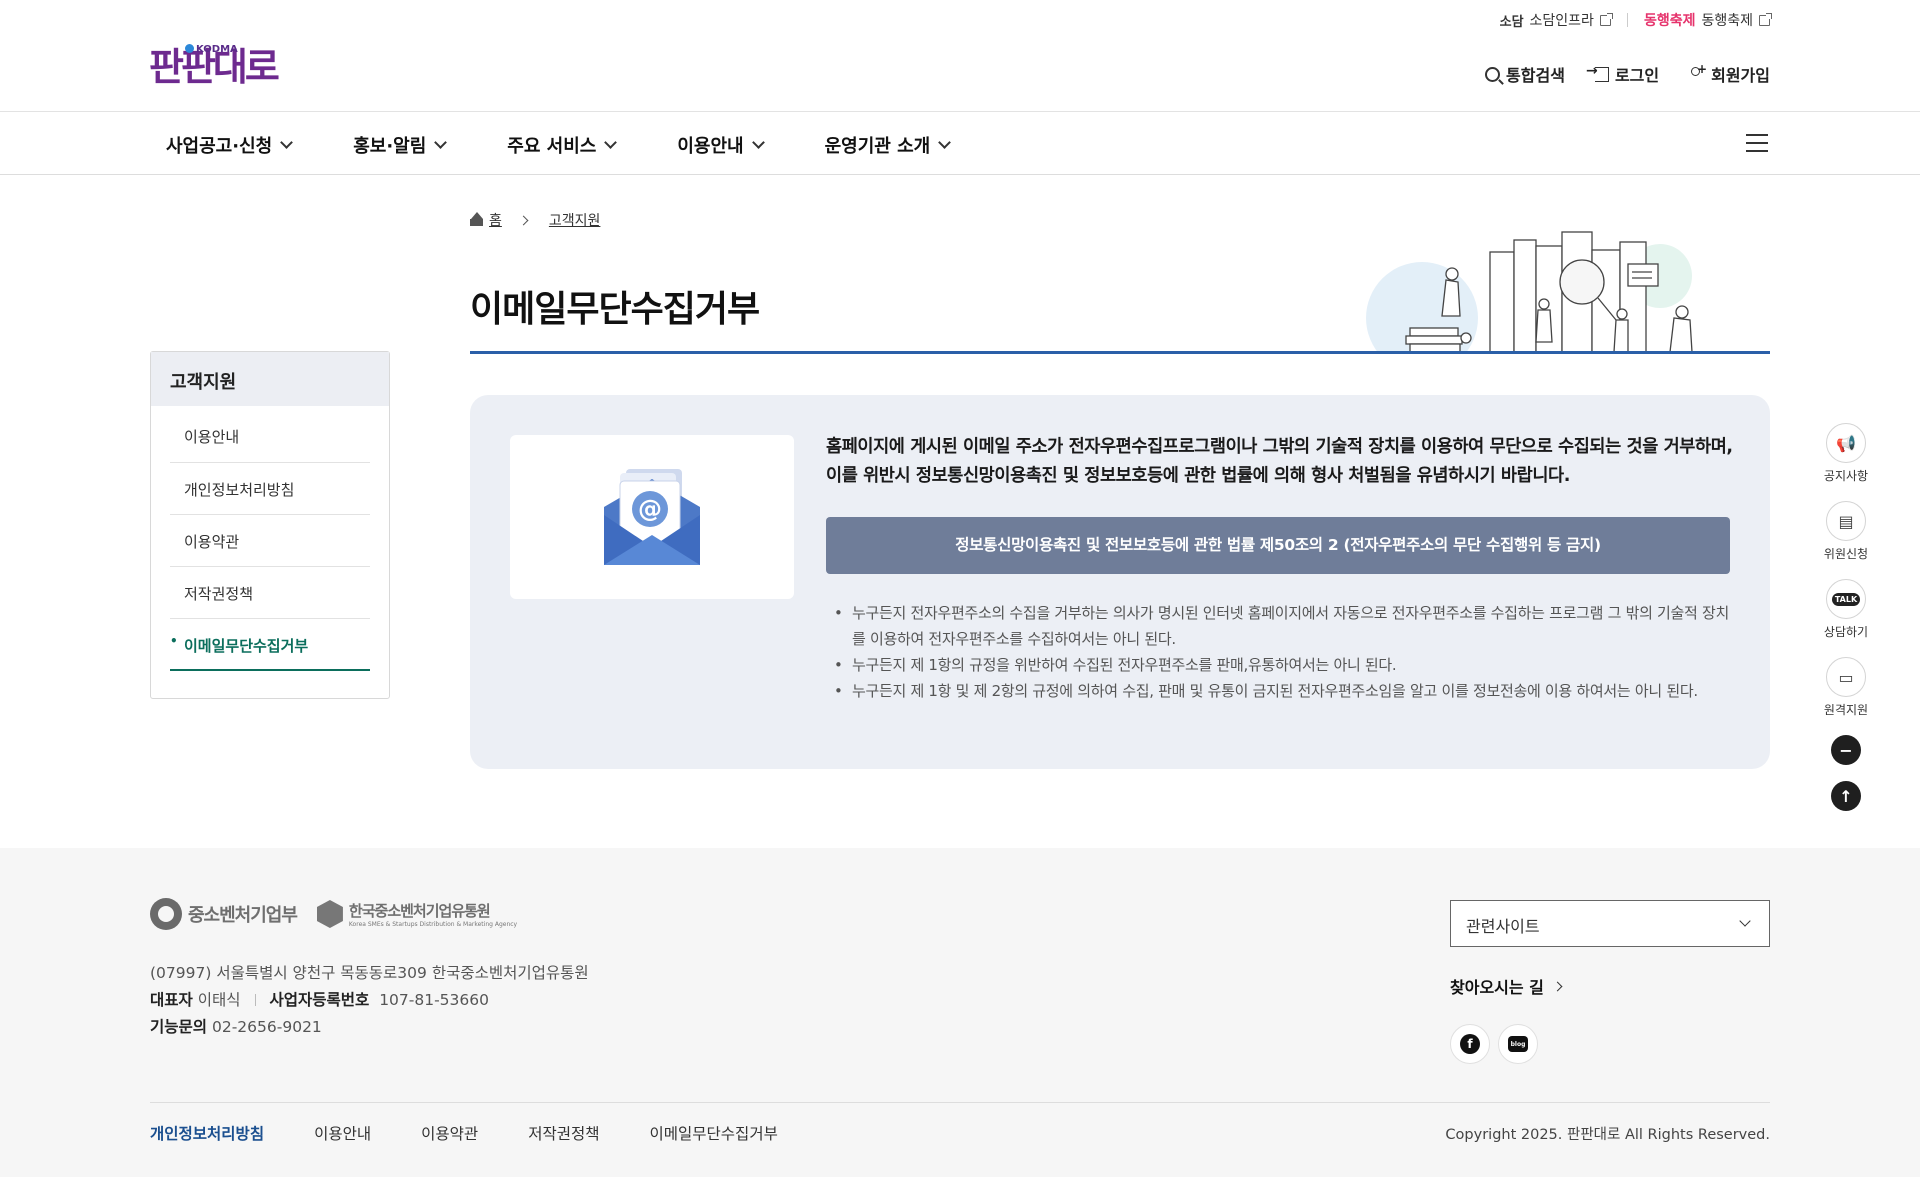 This screenshot has width=1920, height=1177. What do you see at coordinates (1497, 987) in the screenshot?
I see `directions-label: 찾아오시는 길` at bounding box center [1497, 987].